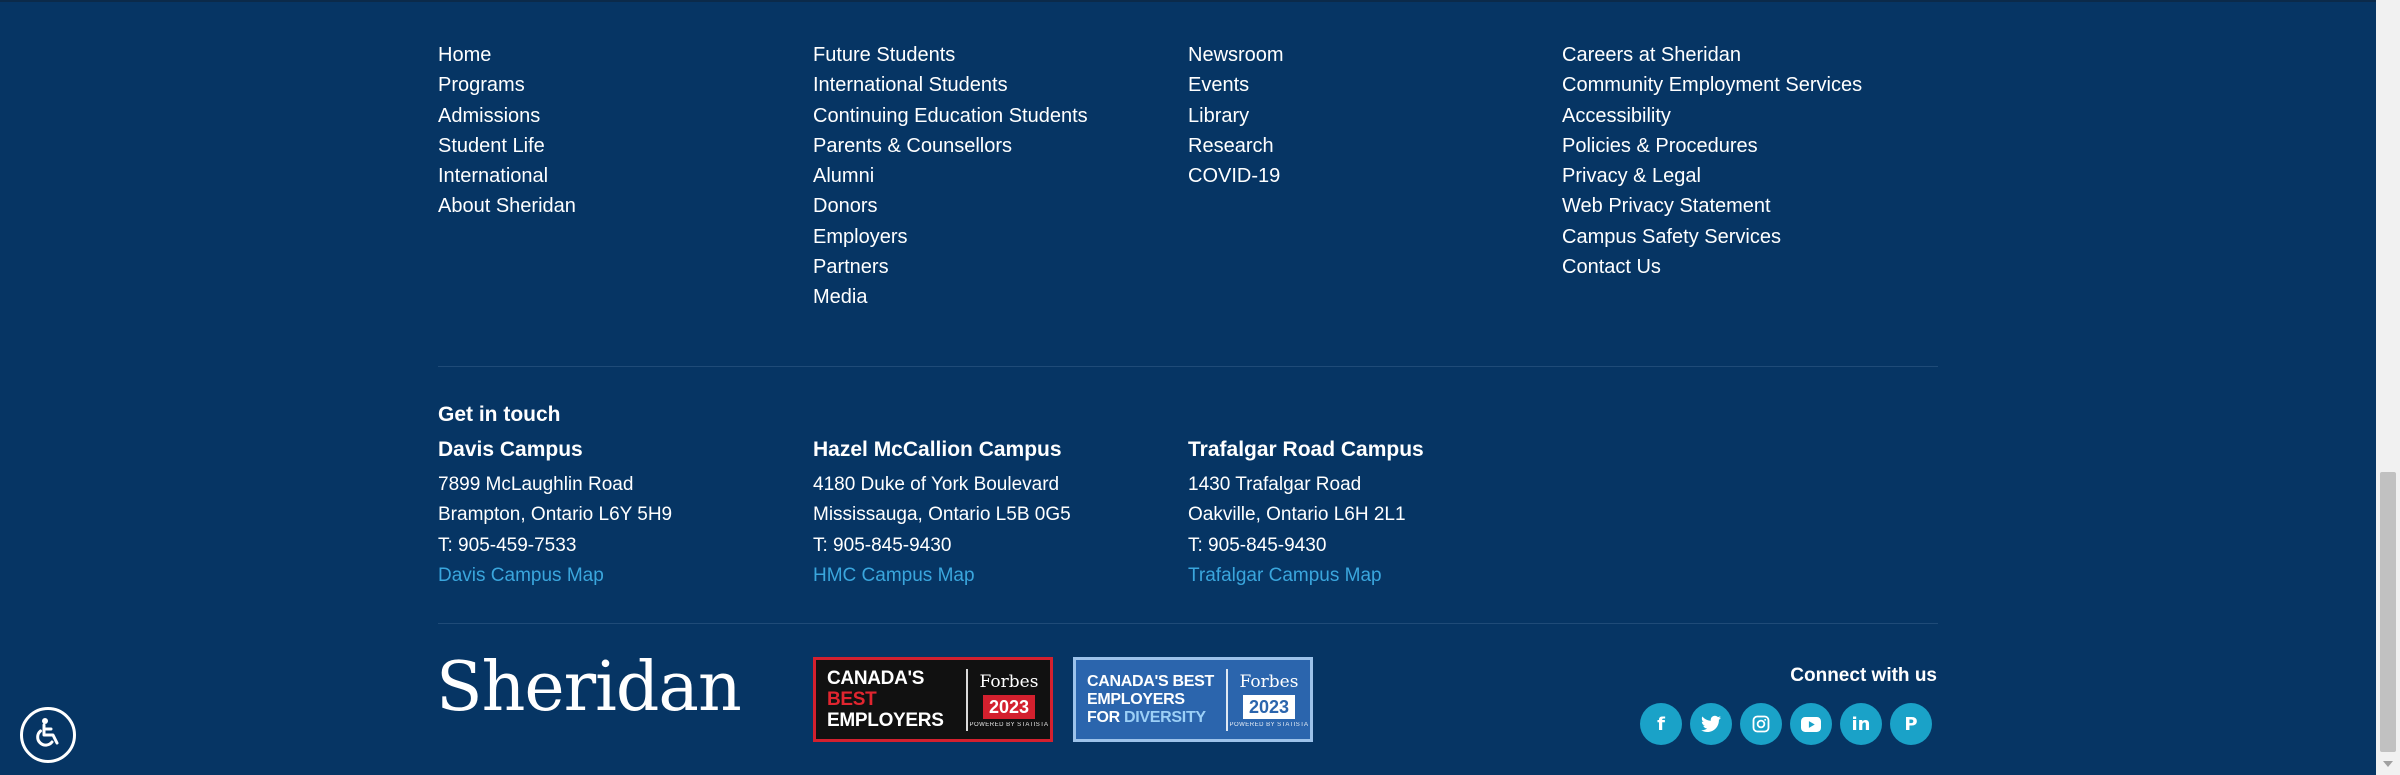 The width and height of the screenshot is (2400, 775). Describe the element at coordinates (2388, 612) in the screenshot. I see `scrollbar-thumb` at that location.